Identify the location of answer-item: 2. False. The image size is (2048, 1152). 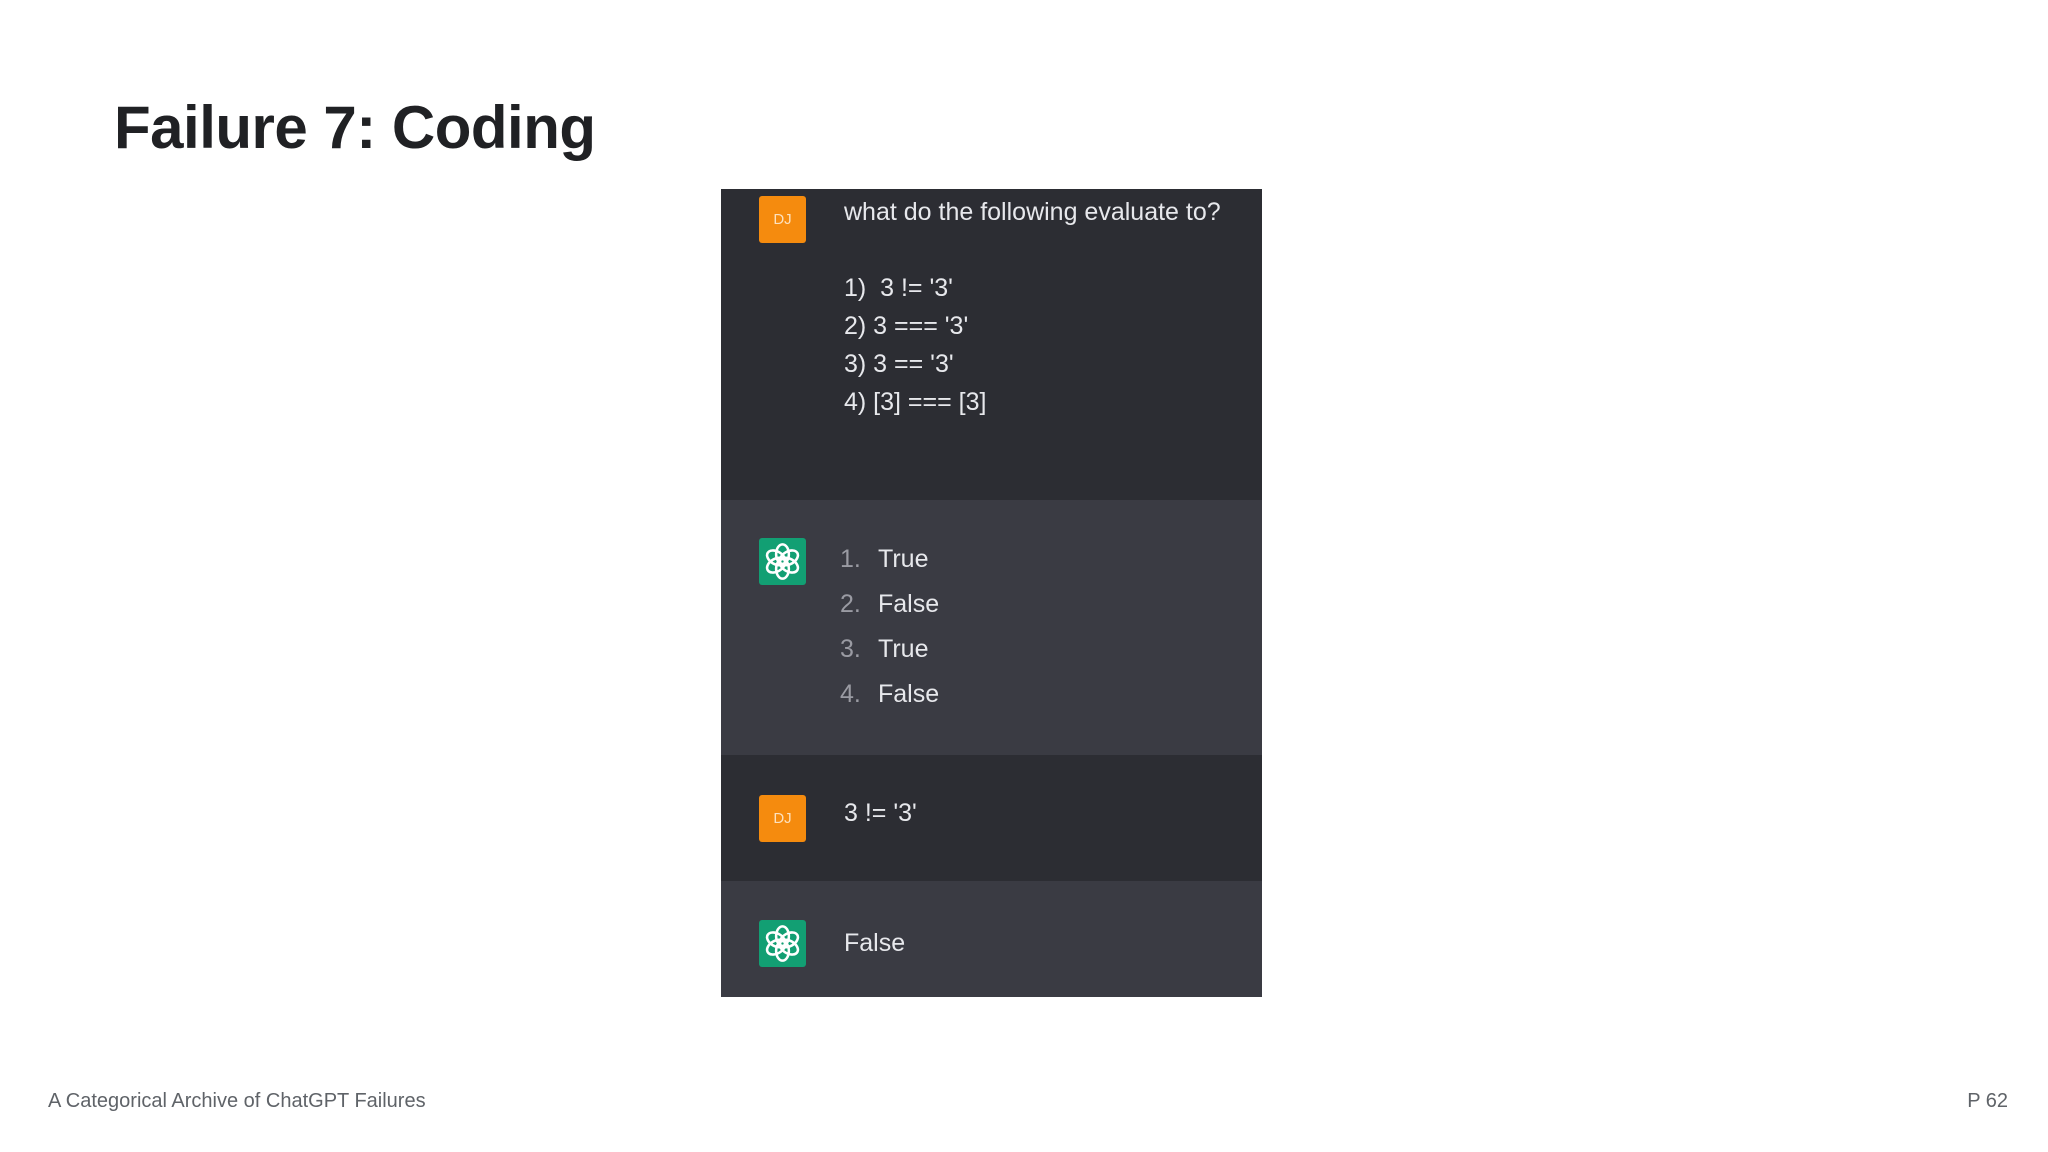
(889, 604).